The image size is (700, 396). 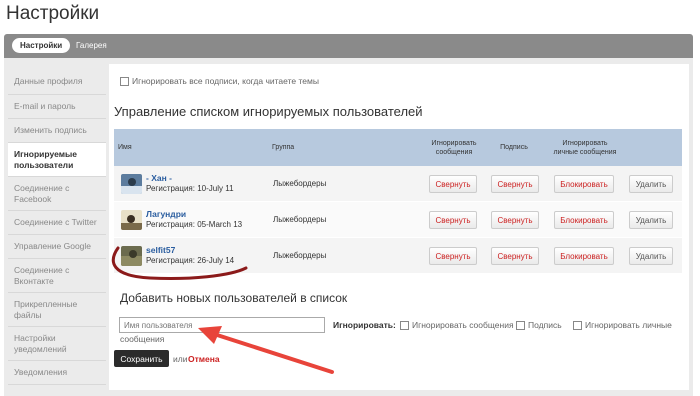 I want to click on header-ignore-messages: Игнорировать сообщения, so click(x=454, y=147).